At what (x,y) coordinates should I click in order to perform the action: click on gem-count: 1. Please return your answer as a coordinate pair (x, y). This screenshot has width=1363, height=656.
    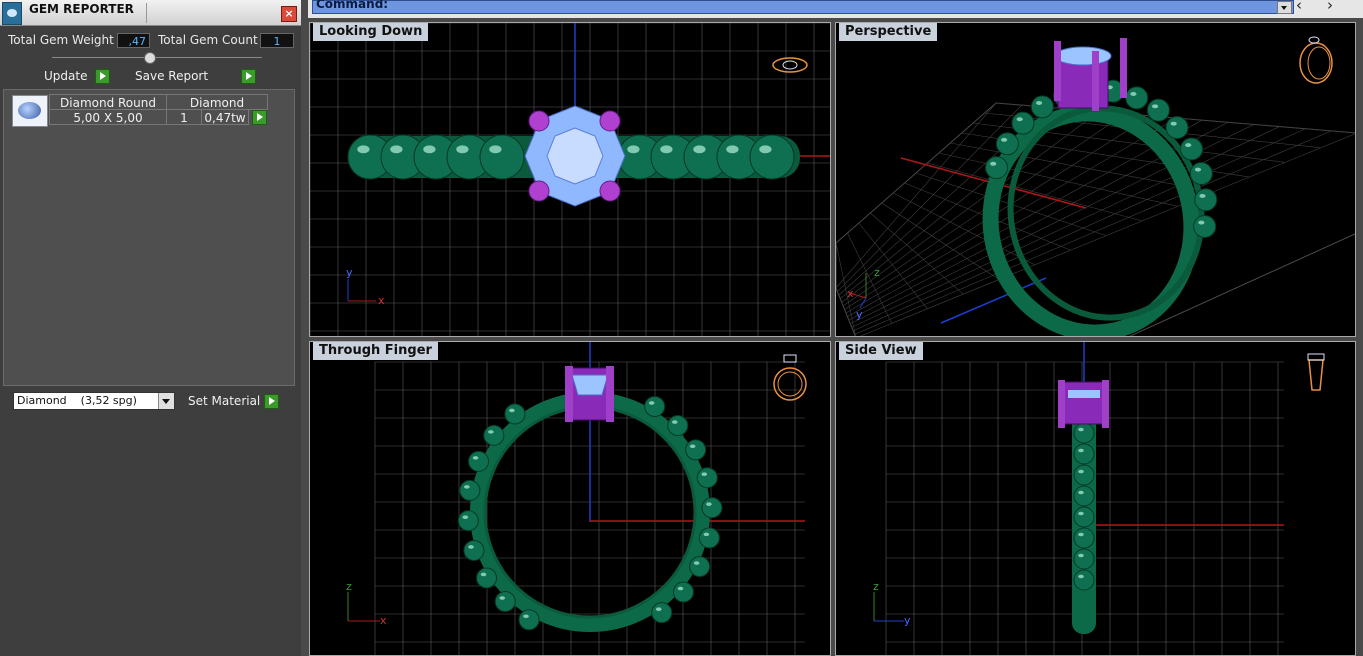
    Looking at the image, I should click on (184, 117).